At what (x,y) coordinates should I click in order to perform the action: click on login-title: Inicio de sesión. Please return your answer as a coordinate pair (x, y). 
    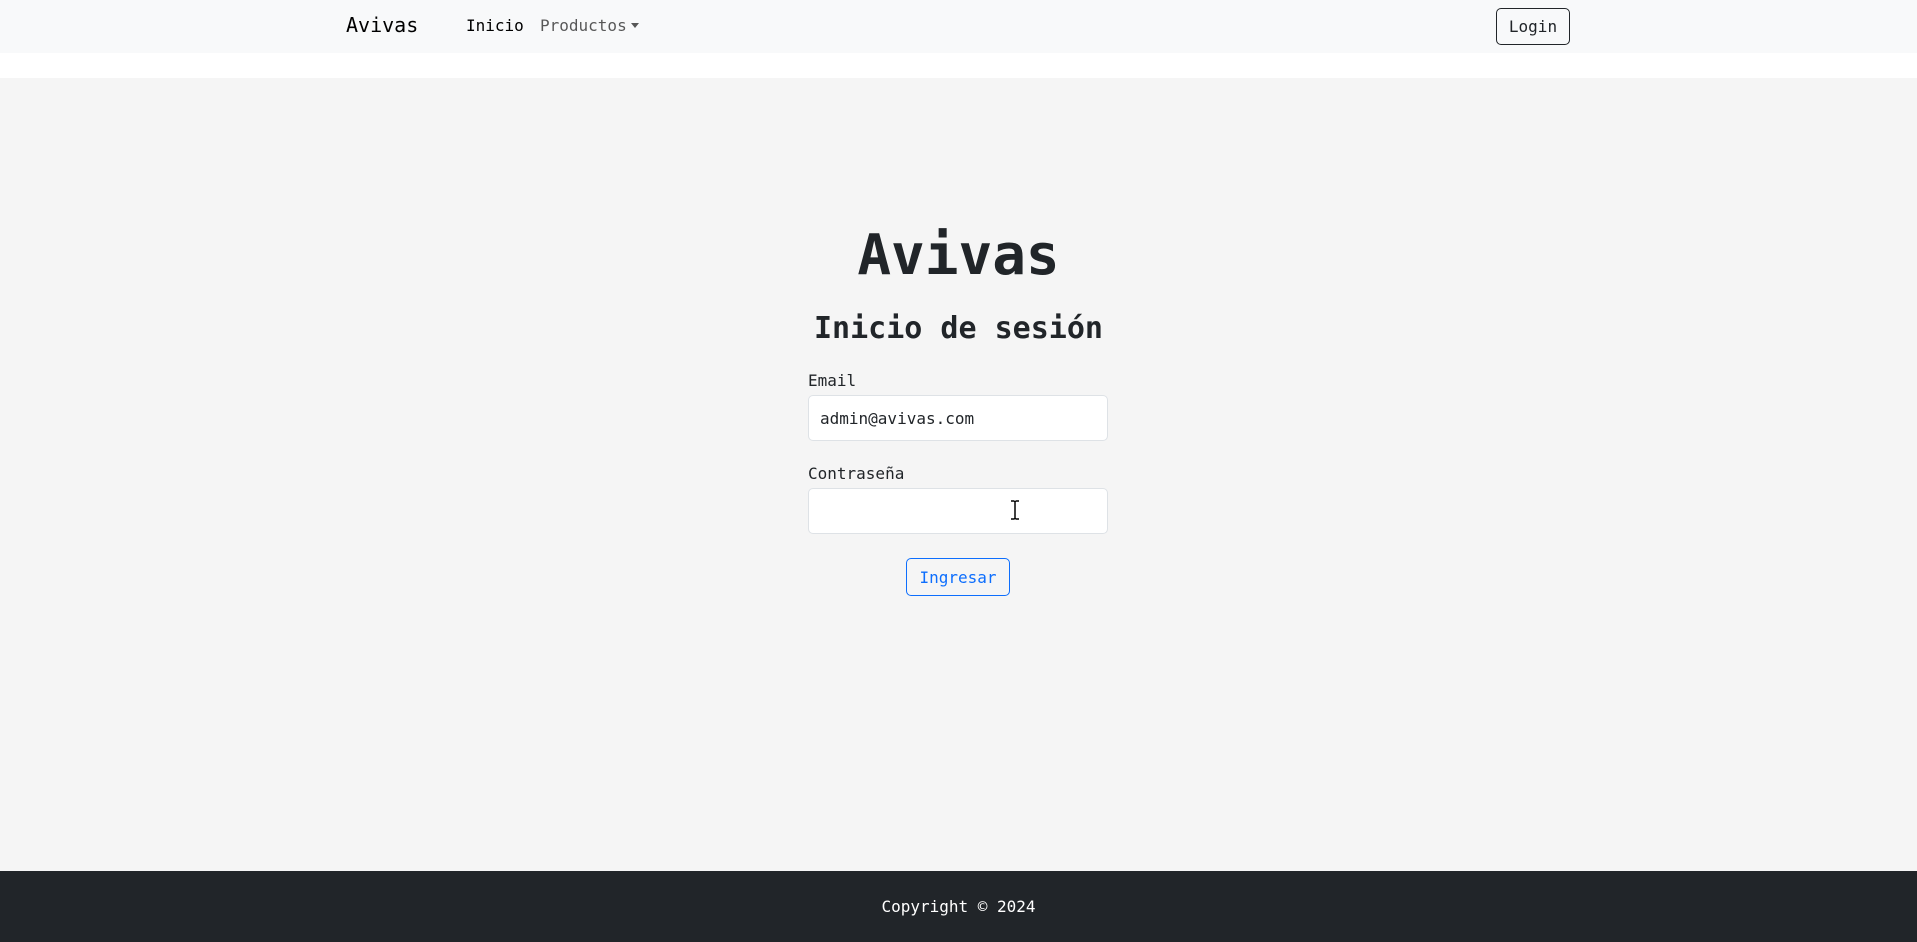
    Looking at the image, I should click on (958, 328).